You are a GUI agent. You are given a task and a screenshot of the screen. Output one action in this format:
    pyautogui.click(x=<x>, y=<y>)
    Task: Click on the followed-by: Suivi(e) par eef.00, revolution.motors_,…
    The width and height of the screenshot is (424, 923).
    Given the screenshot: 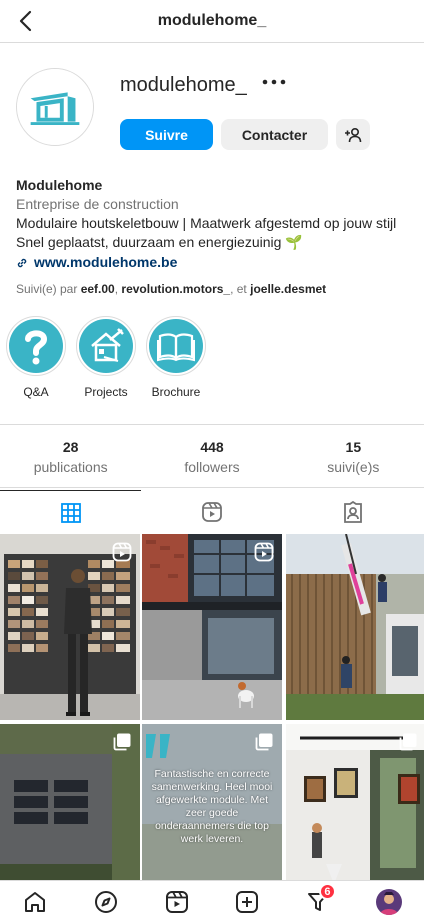 What is the action you would take?
    pyautogui.click(x=171, y=289)
    